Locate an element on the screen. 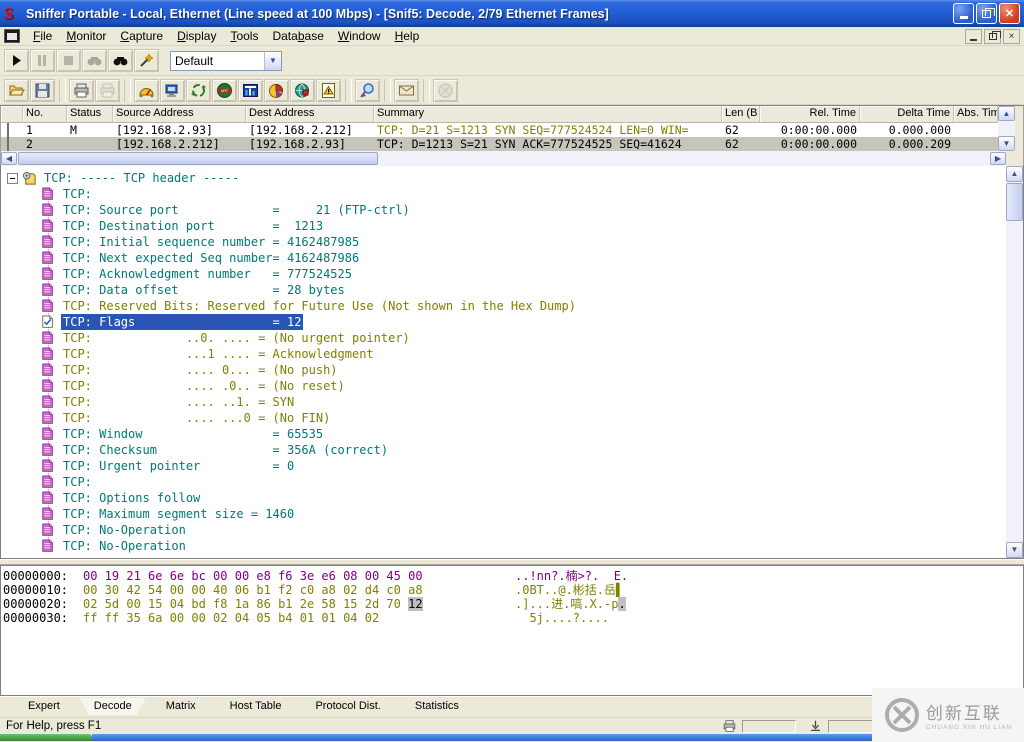 This screenshot has width=1024, height=742. decode-line-text: TCP: Destination port = 1213 is located at coordinates (193, 226).